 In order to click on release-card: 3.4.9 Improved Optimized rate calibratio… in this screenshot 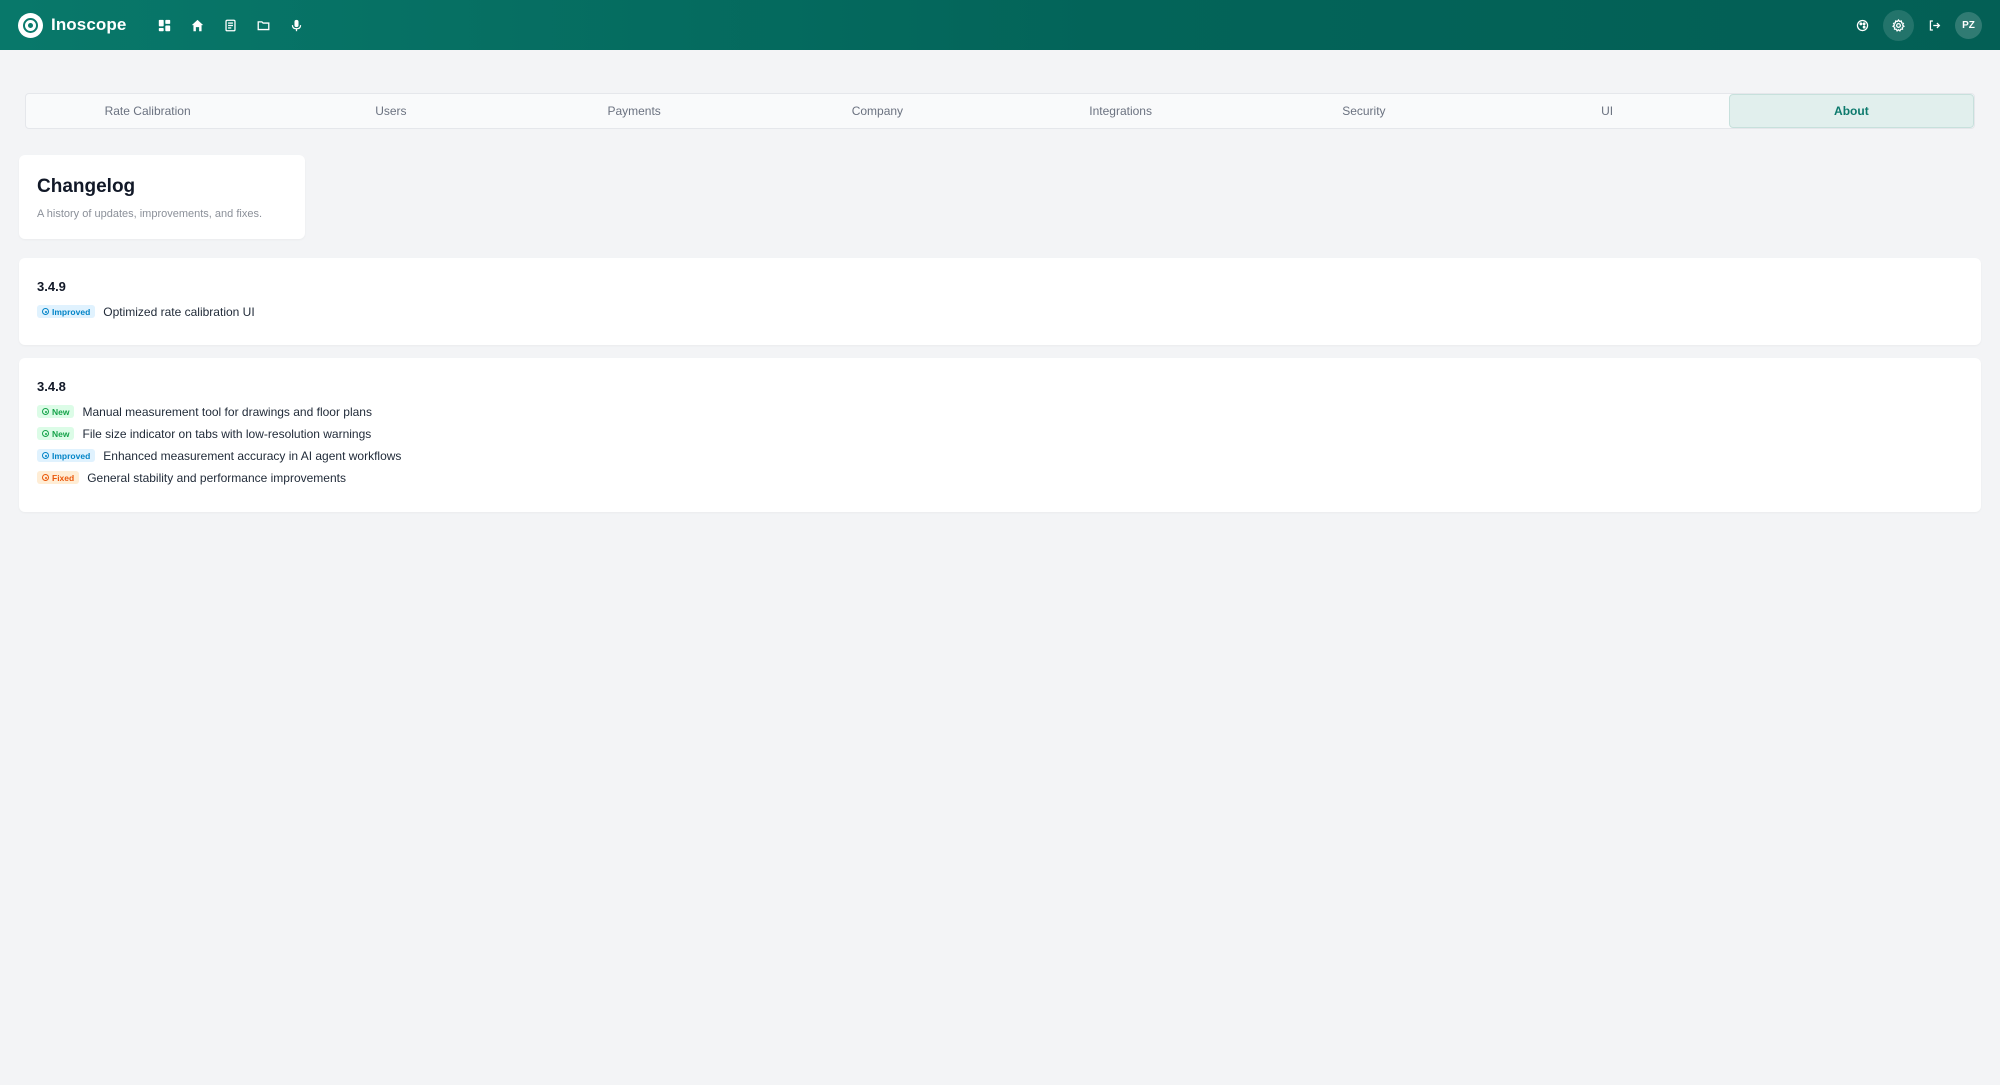, I will do `click(1000, 301)`.